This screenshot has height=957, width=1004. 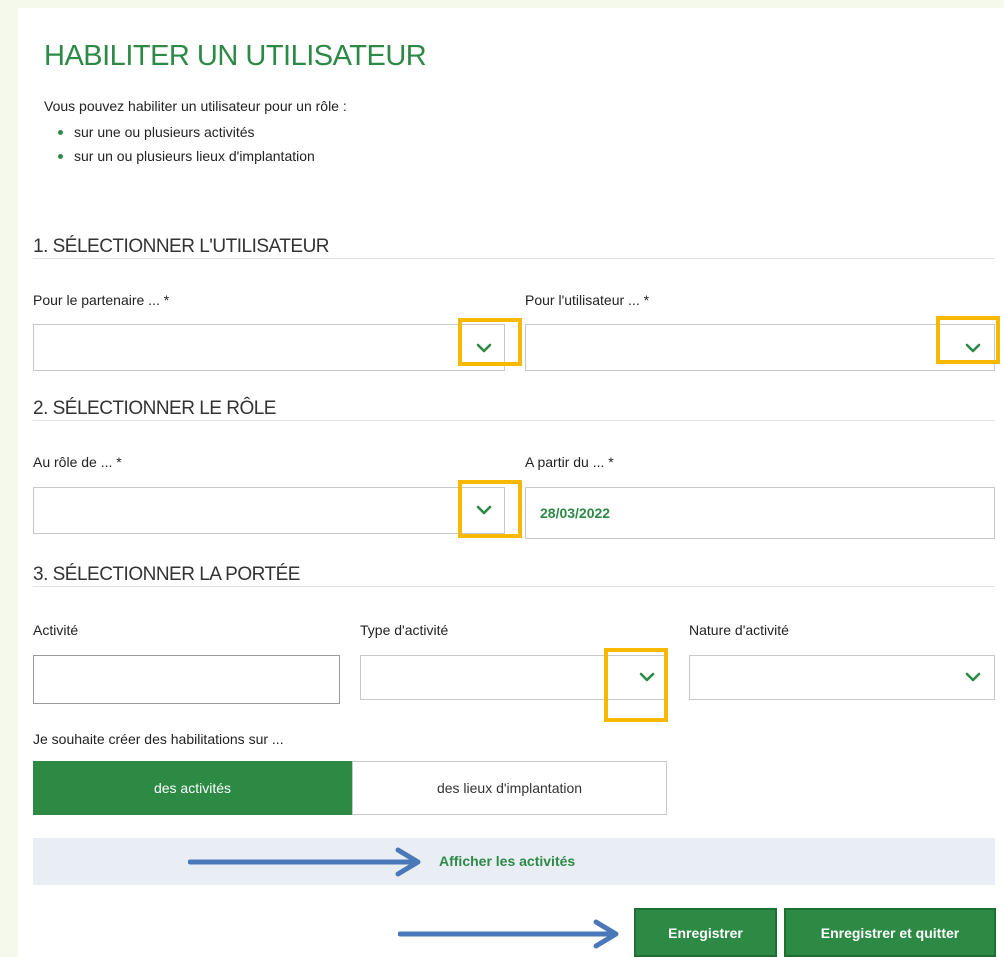 What do you see at coordinates (269, 347) in the screenshot?
I see `partner-select` at bounding box center [269, 347].